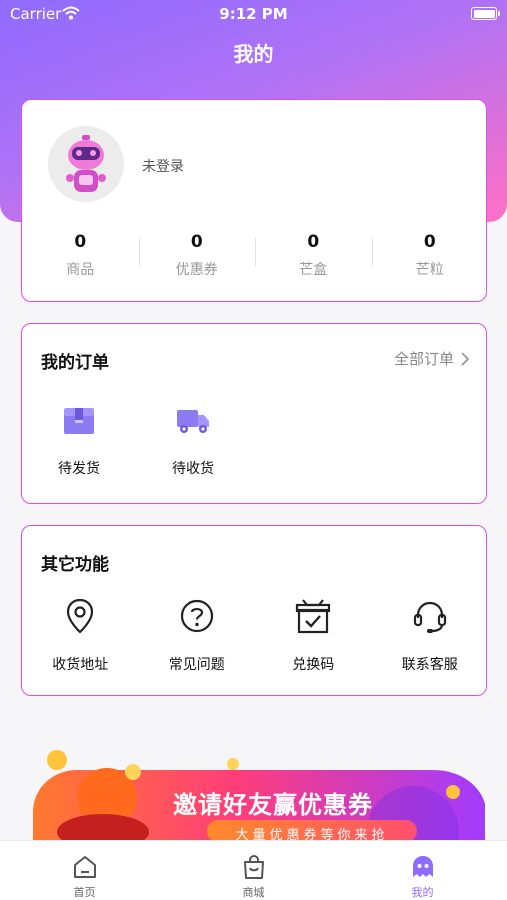 The width and height of the screenshot is (507, 900). Describe the element at coordinates (197, 616) in the screenshot. I see `question-icon` at that location.